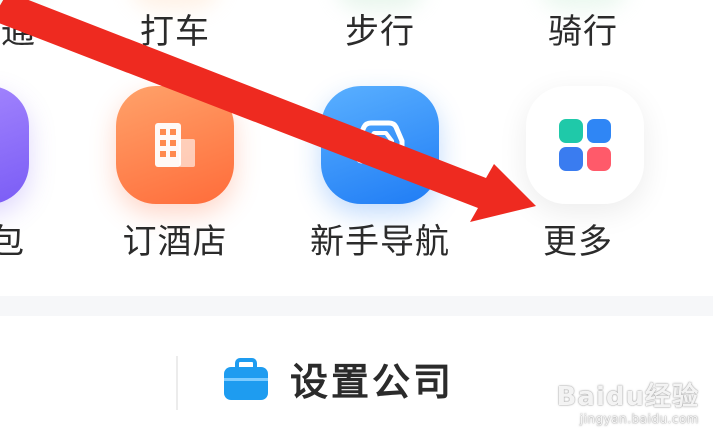 The height and width of the screenshot is (436, 713). Describe the element at coordinates (175, 145) in the screenshot. I see `hotel-icon` at that location.